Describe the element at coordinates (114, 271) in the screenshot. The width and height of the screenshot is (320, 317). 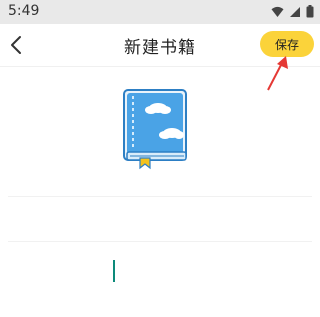
I see `text-cursor` at that location.